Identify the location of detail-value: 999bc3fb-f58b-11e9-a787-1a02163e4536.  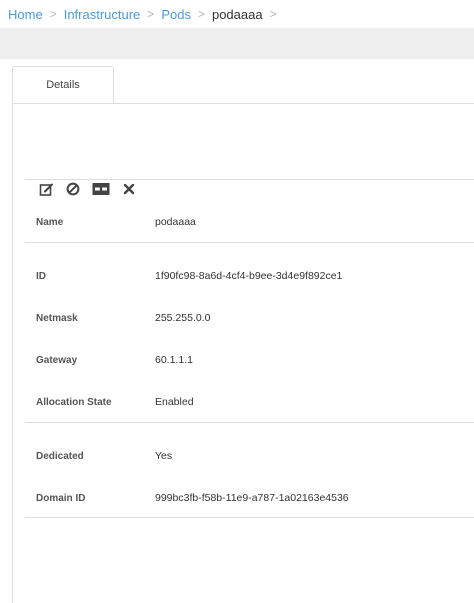
(252, 498).